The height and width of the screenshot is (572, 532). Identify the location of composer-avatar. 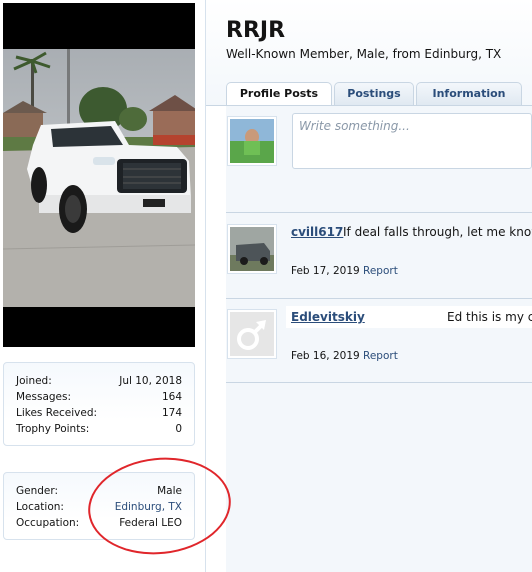
(252, 141).